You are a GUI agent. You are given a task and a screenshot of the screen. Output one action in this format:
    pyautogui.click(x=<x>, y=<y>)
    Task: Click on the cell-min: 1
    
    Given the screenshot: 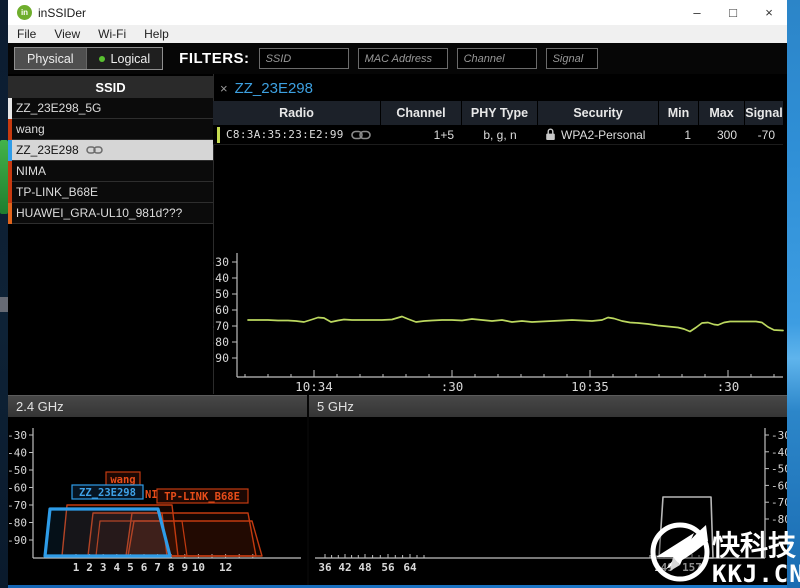 What is the action you would take?
    pyautogui.click(x=687, y=134)
    